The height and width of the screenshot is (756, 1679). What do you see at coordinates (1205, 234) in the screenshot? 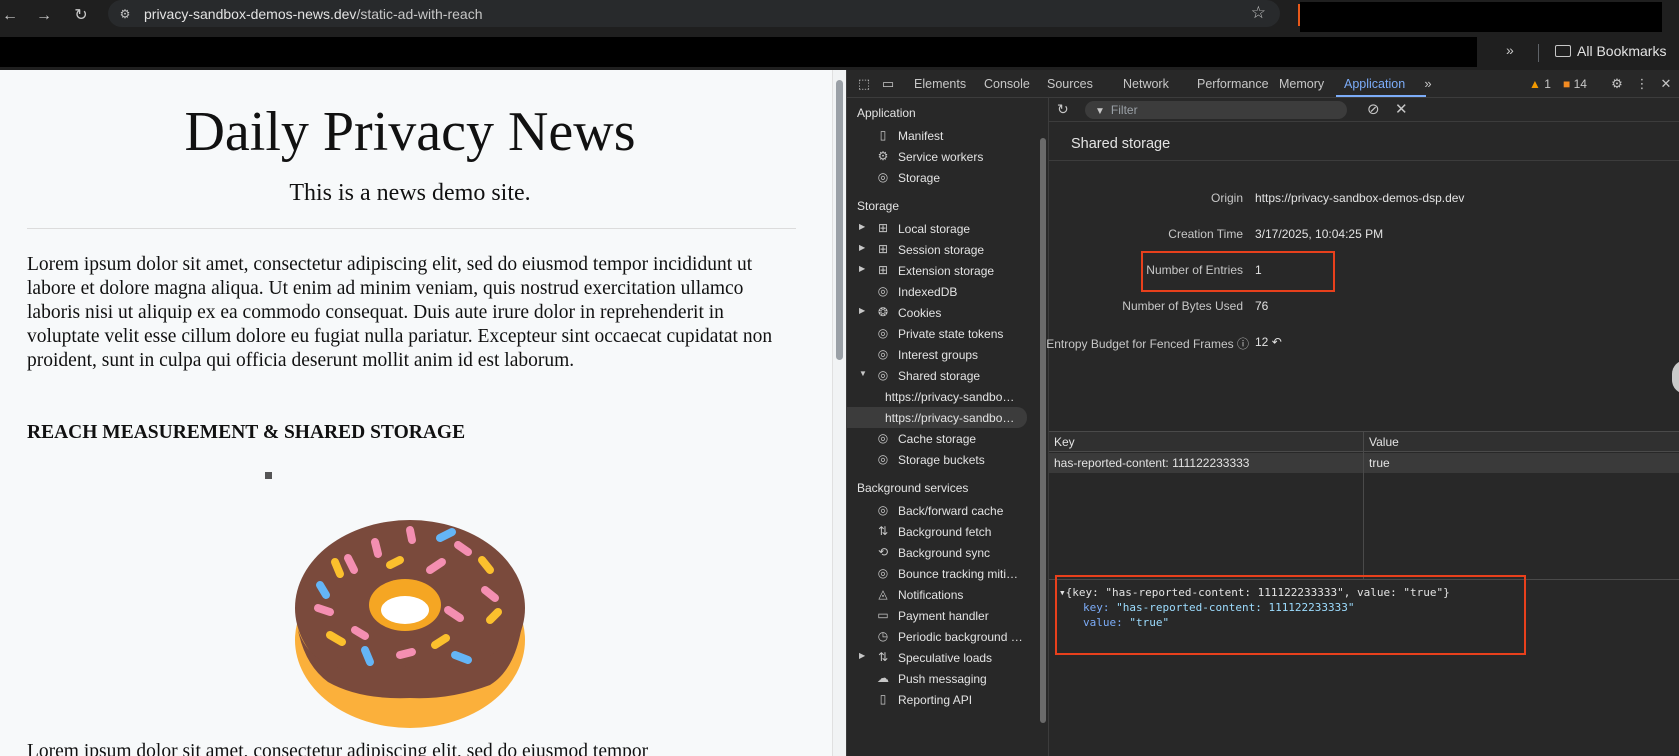
I see `creation-time-label: Creation Time` at bounding box center [1205, 234].